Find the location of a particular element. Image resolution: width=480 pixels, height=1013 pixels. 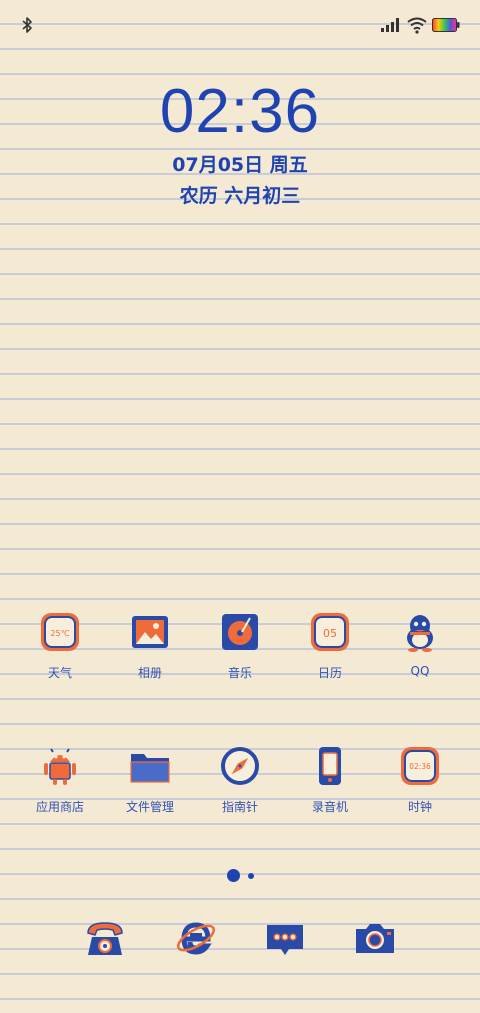

app-label: 相册 is located at coordinates (149, 673).